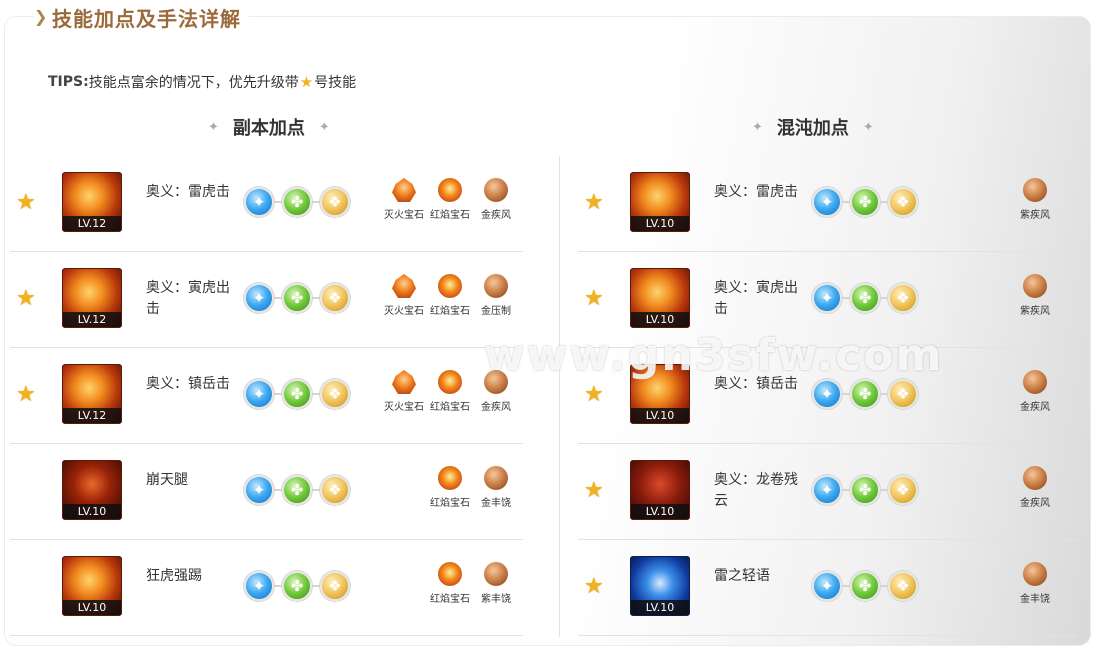 The image size is (1097, 646). I want to click on skill-row: ★ LV.10 雷之轻语 ✦ ✤ ❖ 金丰饶, so click(828, 588).